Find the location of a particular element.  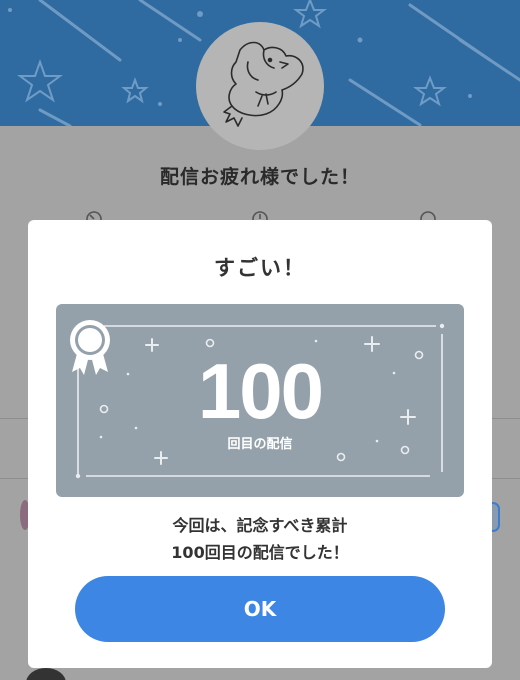

duck-mascot-icon is located at coordinates (263, 84).